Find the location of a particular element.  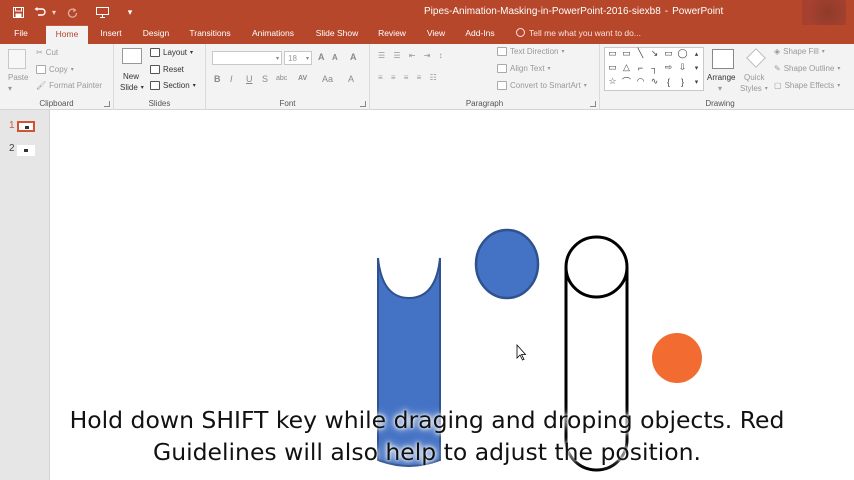

change-case-button: Aa is located at coordinates (327, 79).